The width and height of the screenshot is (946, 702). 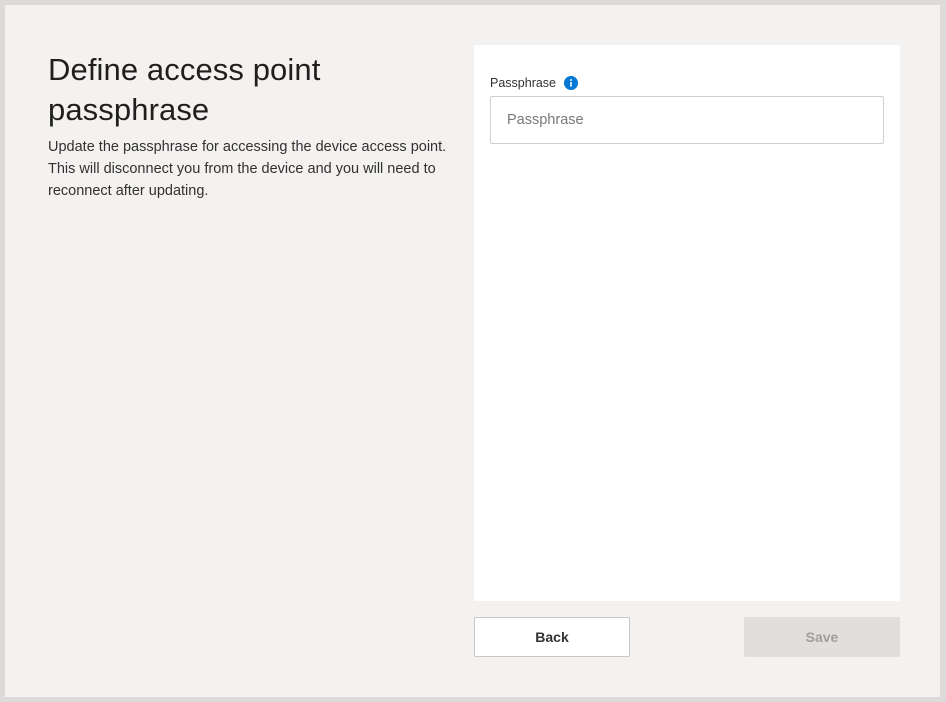 I want to click on save-button: Save, so click(x=822, y=637).